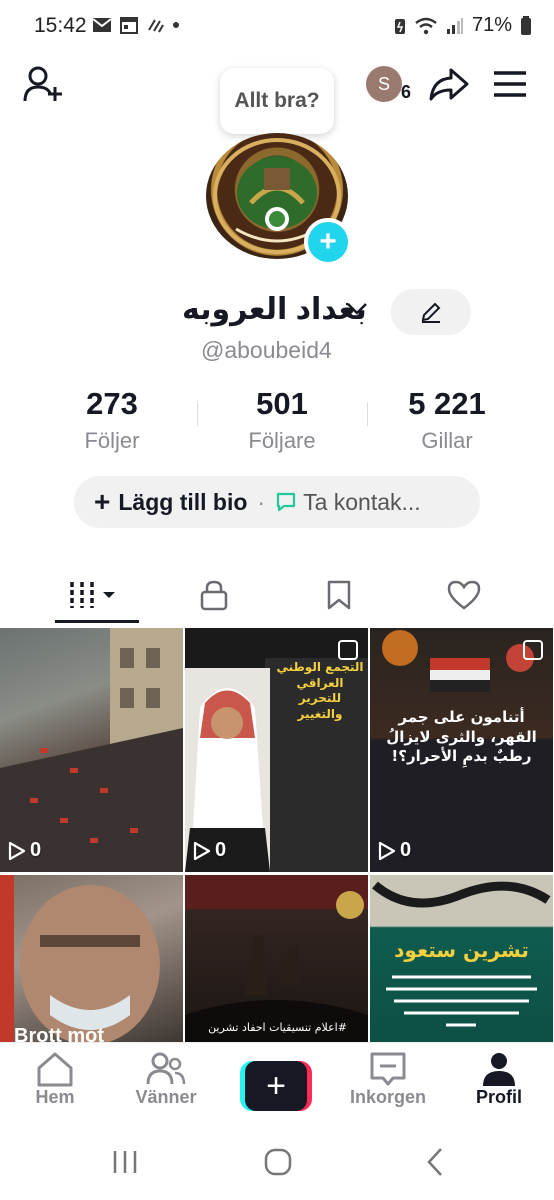 The width and height of the screenshot is (554, 1200). I want to click on nav-home: Hem, so click(55, 1079).